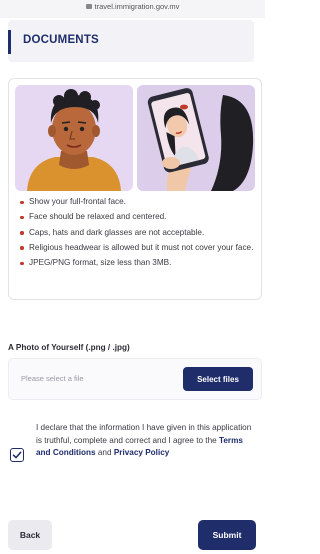 The width and height of the screenshot is (320, 554). What do you see at coordinates (74, 138) in the screenshot?
I see `man-portrait-illustration` at bounding box center [74, 138].